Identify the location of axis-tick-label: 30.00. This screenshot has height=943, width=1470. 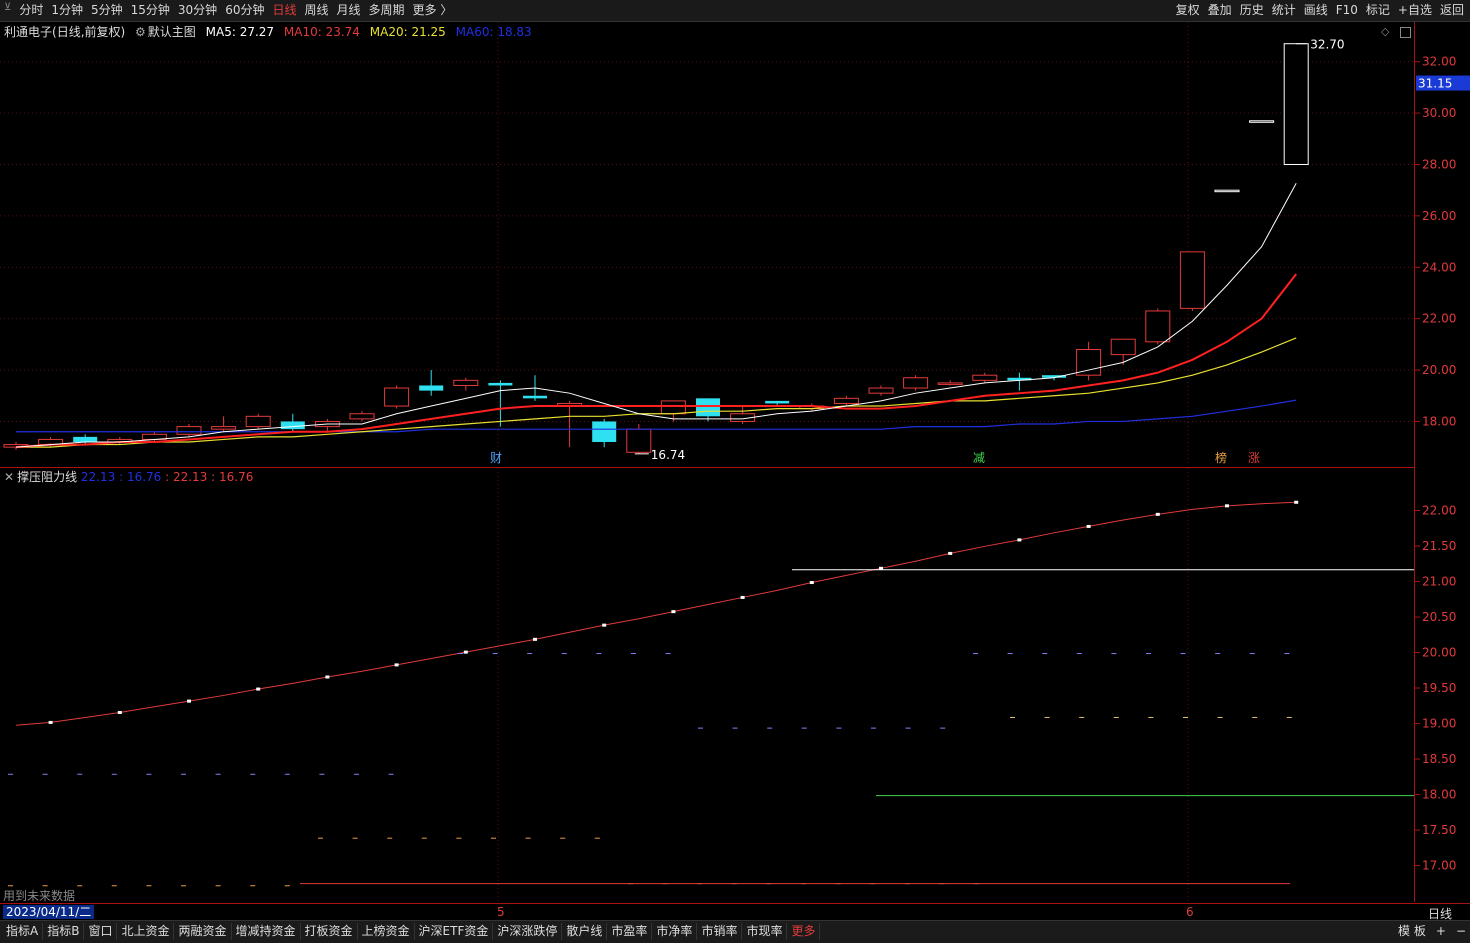
(1439, 113).